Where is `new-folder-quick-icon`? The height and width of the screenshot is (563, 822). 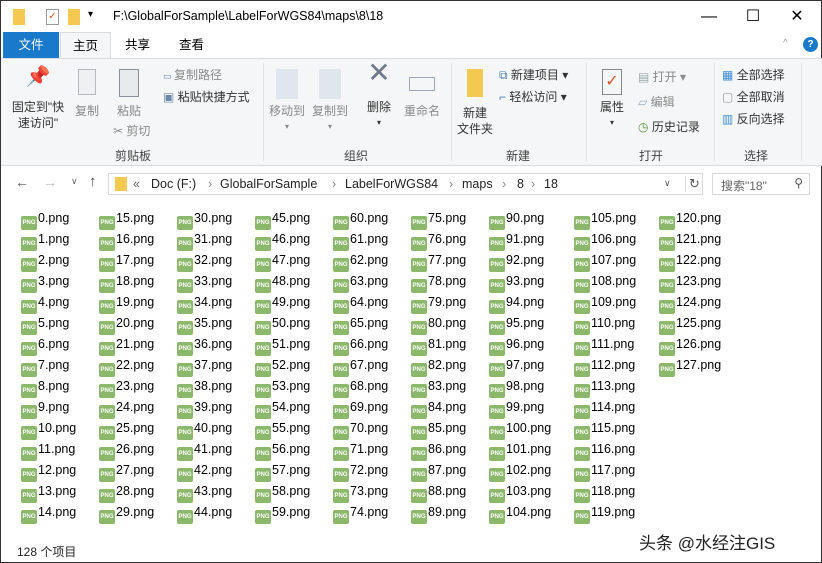 new-folder-quick-icon is located at coordinates (74, 17).